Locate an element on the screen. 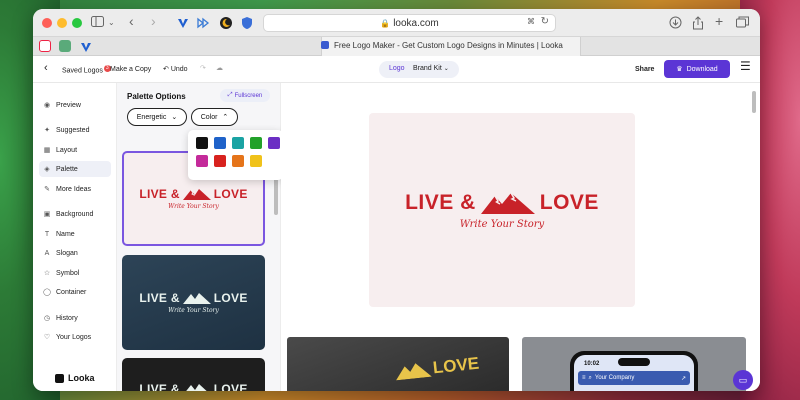 Image resolution: width=800 pixels, height=400 pixels. sidebar-item-symbol: ☆ Symbol is located at coordinates (75, 273).